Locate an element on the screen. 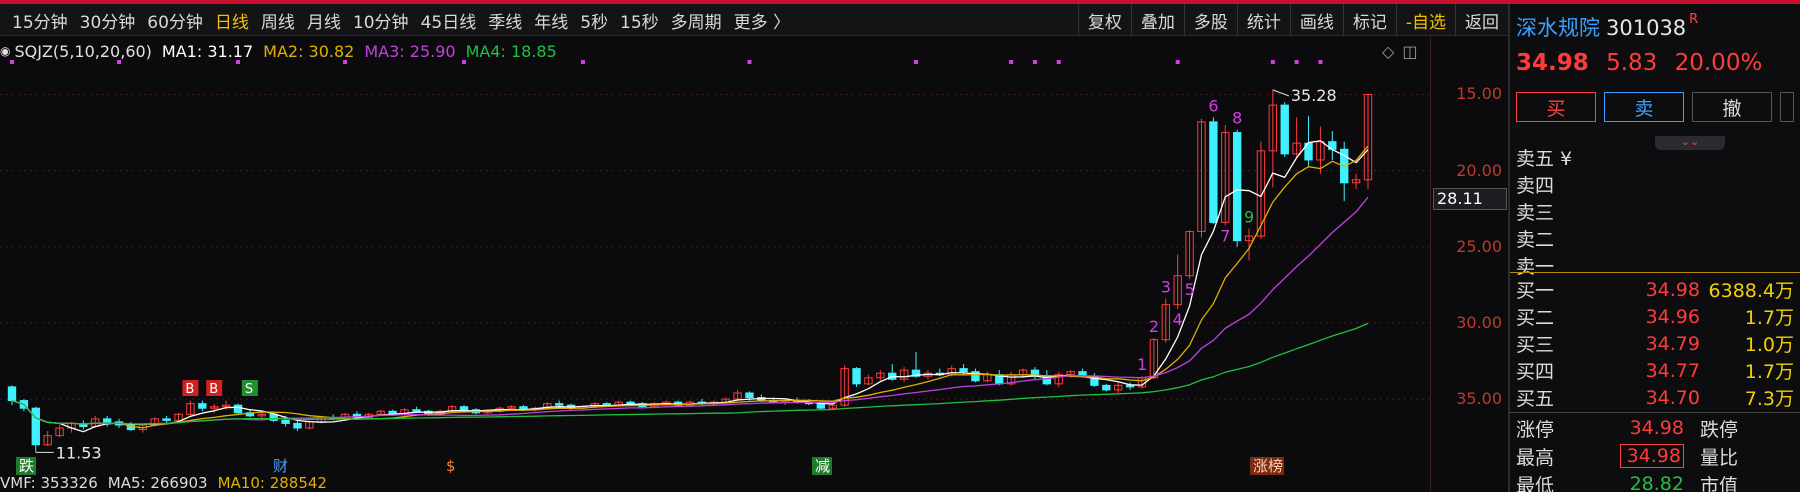 This screenshot has width=1800, height=492. period-tab-3: 日线 is located at coordinates (232, 20).